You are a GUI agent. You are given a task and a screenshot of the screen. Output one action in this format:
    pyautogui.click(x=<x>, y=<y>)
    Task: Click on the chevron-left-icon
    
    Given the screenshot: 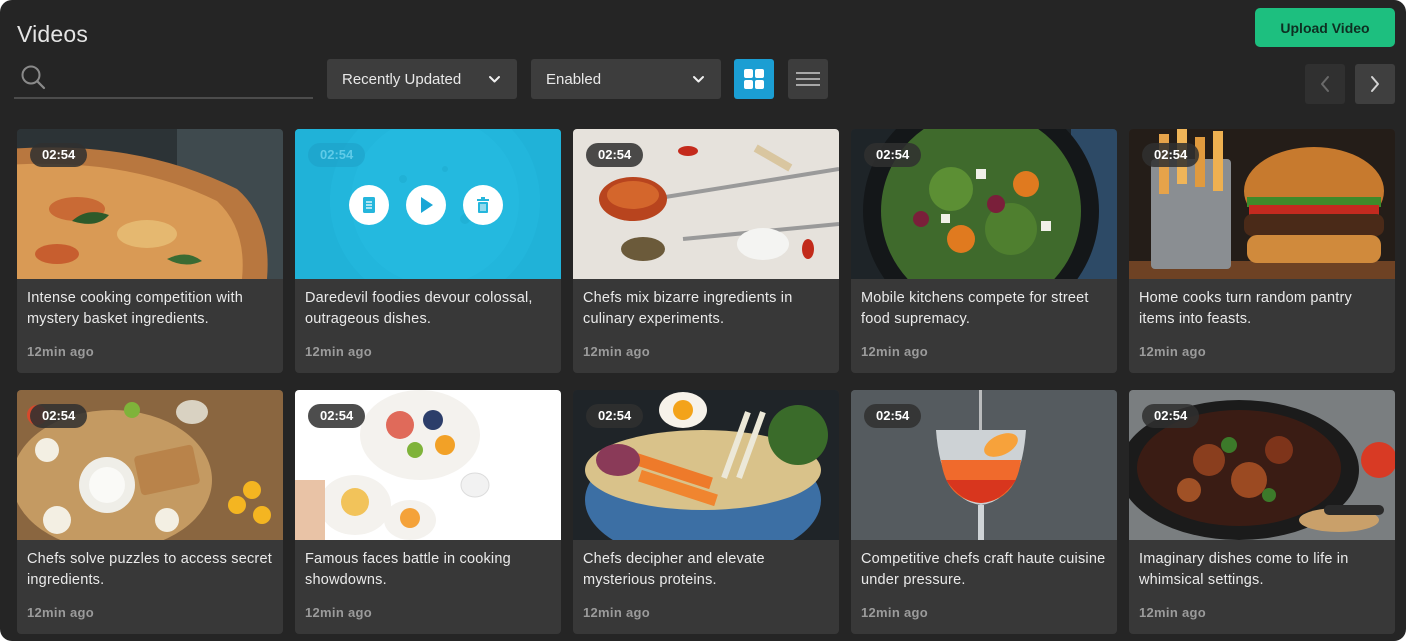 What is the action you would take?
    pyautogui.click(x=1325, y=84)
    